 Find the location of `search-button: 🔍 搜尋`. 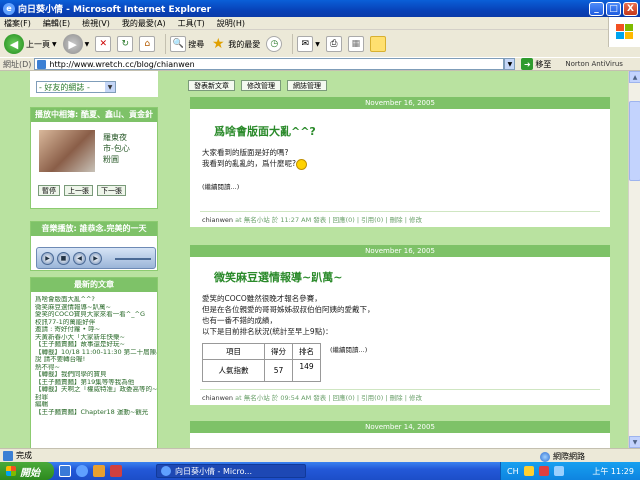

search-button: 🔍 搜尋 is located at coordinates (187, 44).